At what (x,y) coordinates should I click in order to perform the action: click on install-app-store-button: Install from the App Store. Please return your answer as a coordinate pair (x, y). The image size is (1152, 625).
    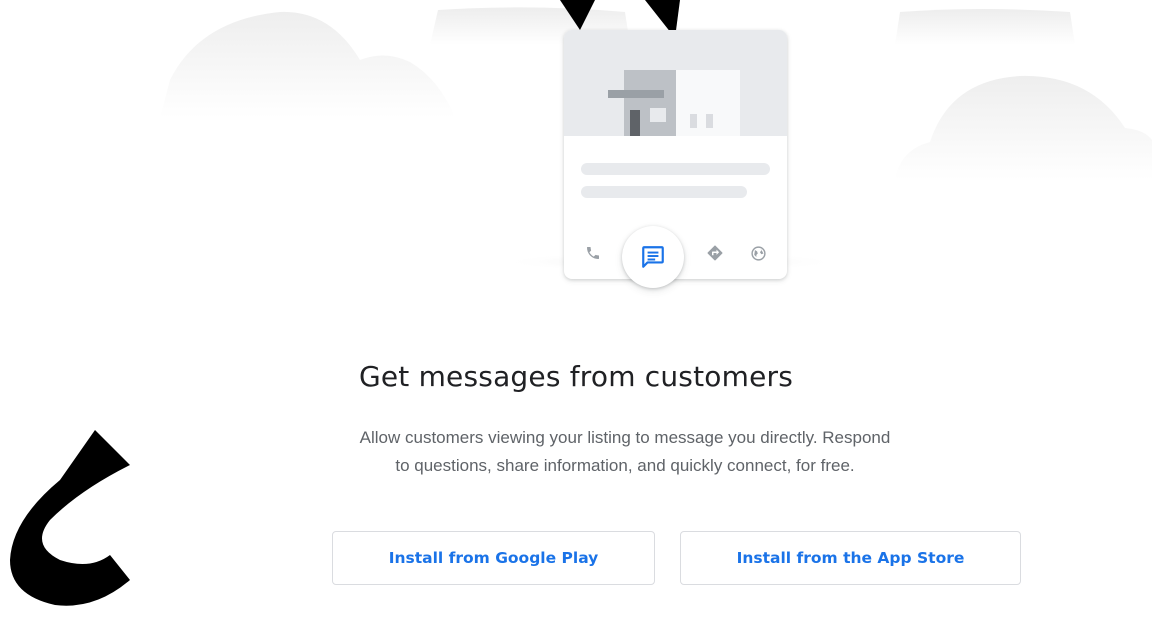
    Looking at the image, I should click on (850, 558).